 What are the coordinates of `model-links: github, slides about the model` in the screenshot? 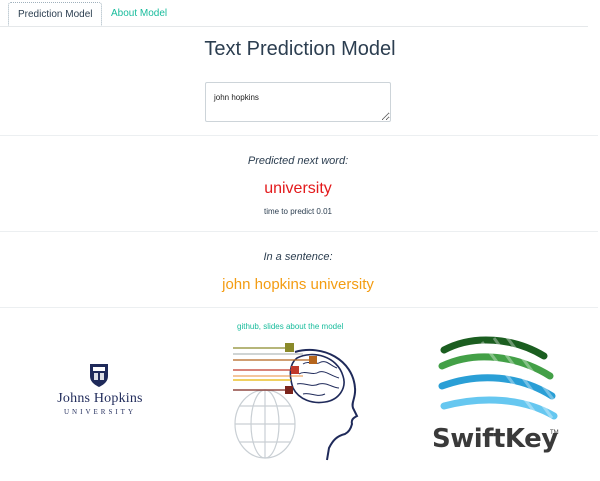 It's located at (290, 326).